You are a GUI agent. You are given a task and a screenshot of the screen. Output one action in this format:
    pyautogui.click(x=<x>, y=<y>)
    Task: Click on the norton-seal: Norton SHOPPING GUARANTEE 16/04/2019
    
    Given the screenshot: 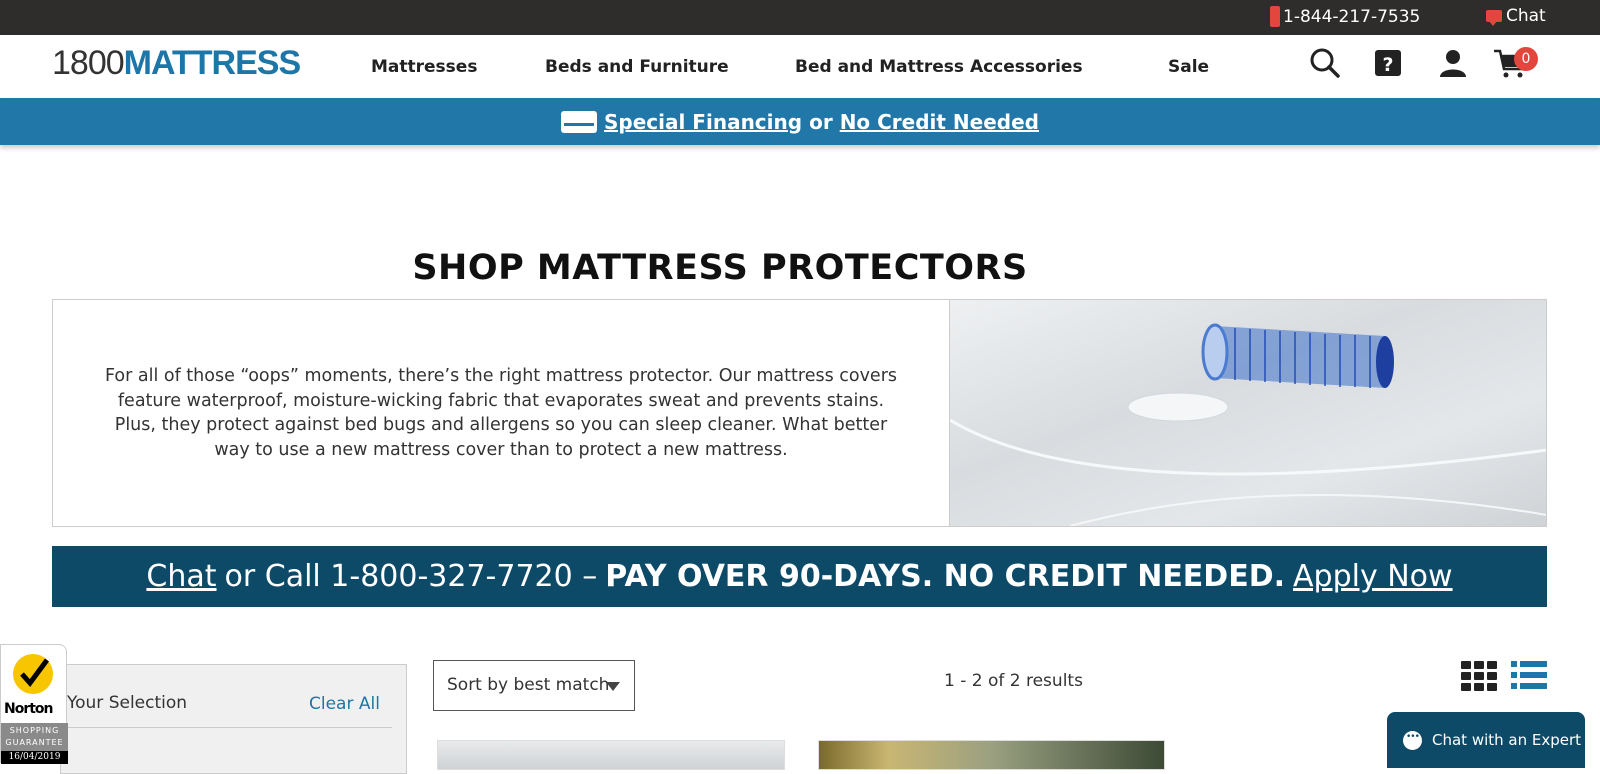 What is the action you would take?
    pyautogui.click(x=34, y=704)
    